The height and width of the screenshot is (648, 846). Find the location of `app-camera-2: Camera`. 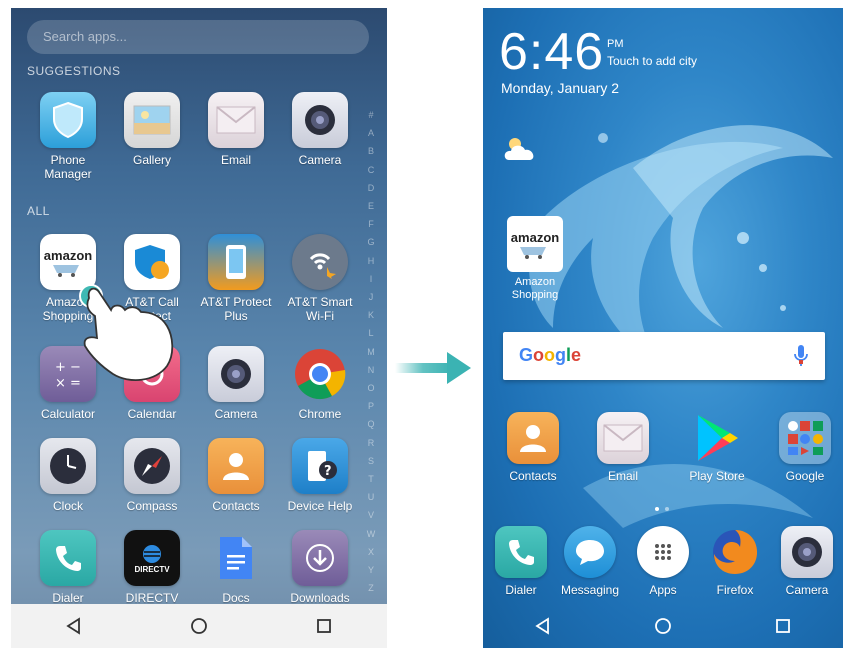

app-camera-2: Camera is located at coordinates (236, 383).